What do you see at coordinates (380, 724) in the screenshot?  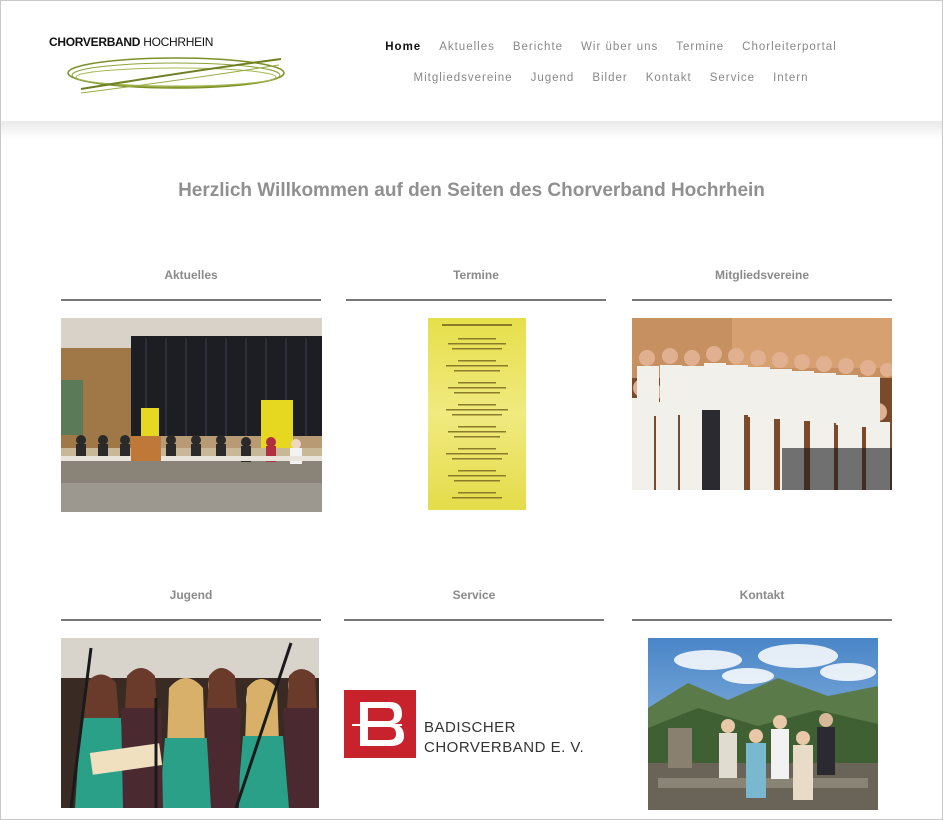 I see `badischer-logo-icon` at bounding box center [380, 724].